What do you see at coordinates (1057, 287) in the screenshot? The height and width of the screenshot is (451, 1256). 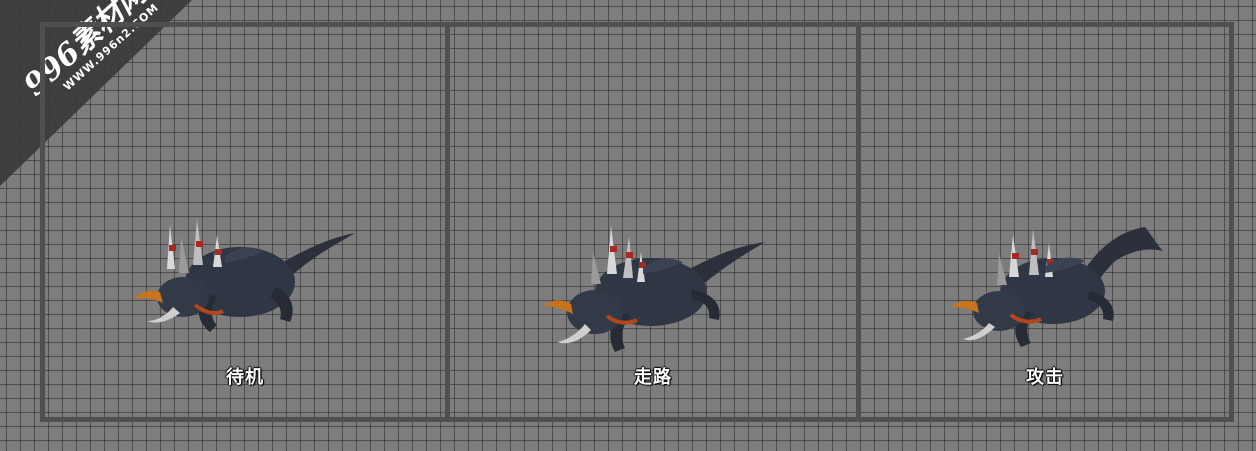 I see `creature-attack-sprite` at bounding box center [1057, 287].